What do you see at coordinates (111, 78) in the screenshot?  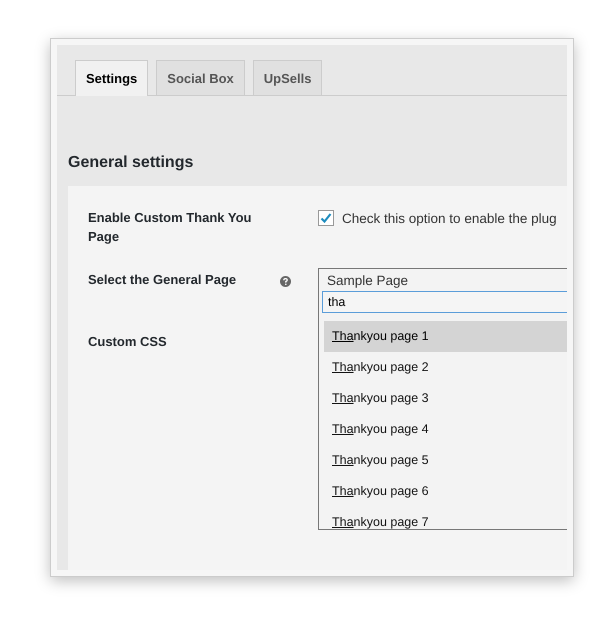 I see `tab: Settings` at bounding box center [111, 78].